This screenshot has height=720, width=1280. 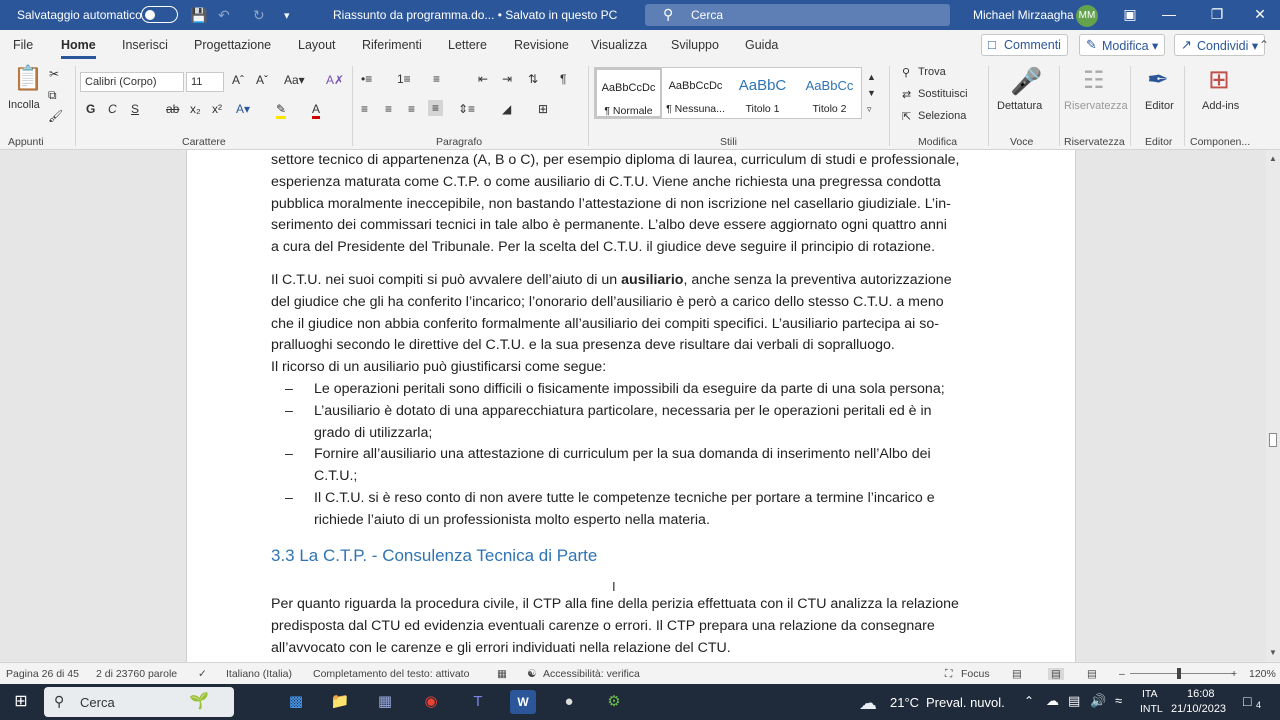 I want to click on paste-icon: 📋, so click(x=28, y=78).